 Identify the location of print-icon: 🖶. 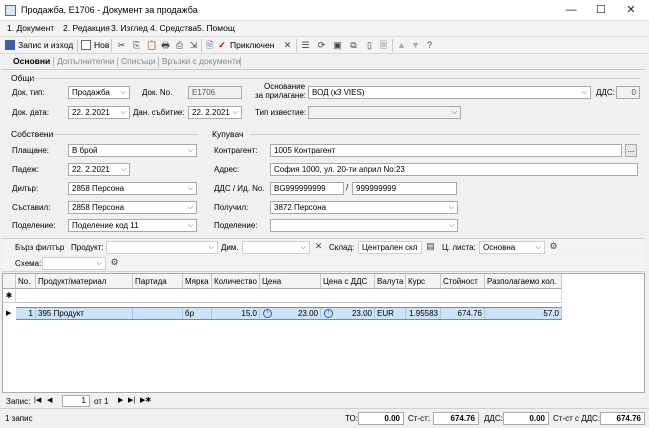
(165, 45).